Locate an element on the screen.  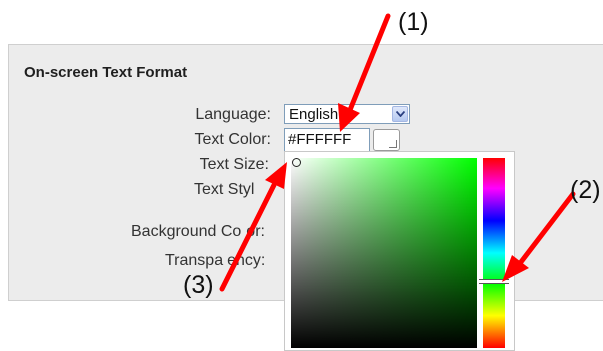
text-style-label: Text Styl is located at coordinates (224, 189).